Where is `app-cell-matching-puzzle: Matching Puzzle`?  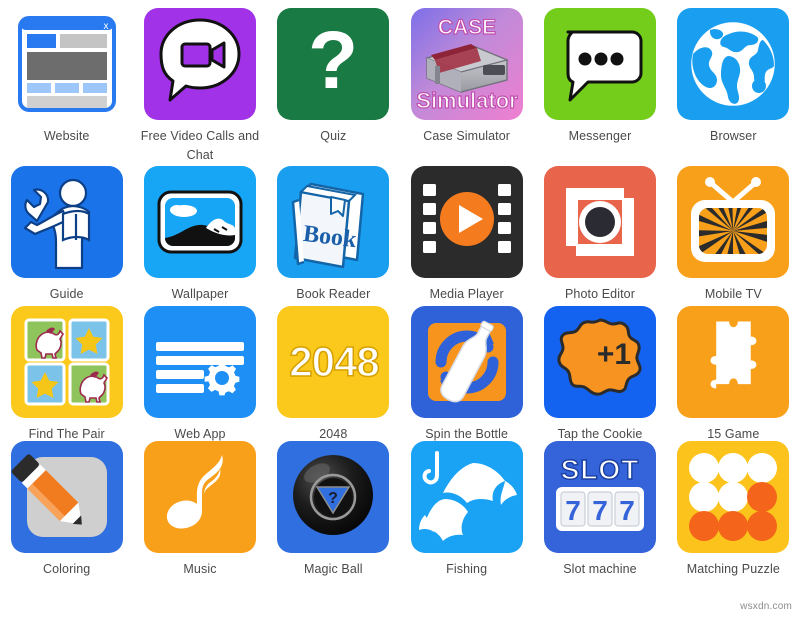
app-cell-matching-puzzle: Matching Puzzle is located at coordinates (733, 508).